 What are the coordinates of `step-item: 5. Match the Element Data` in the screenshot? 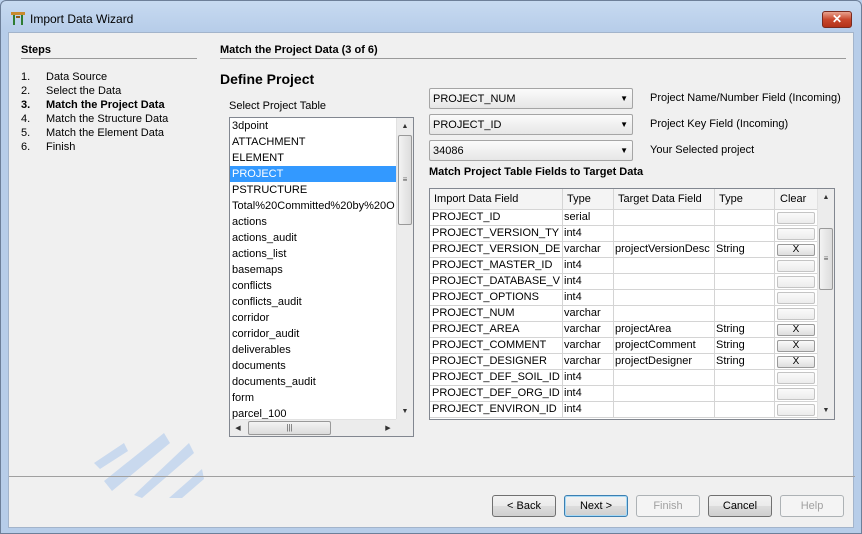 It's located at (94, 133).